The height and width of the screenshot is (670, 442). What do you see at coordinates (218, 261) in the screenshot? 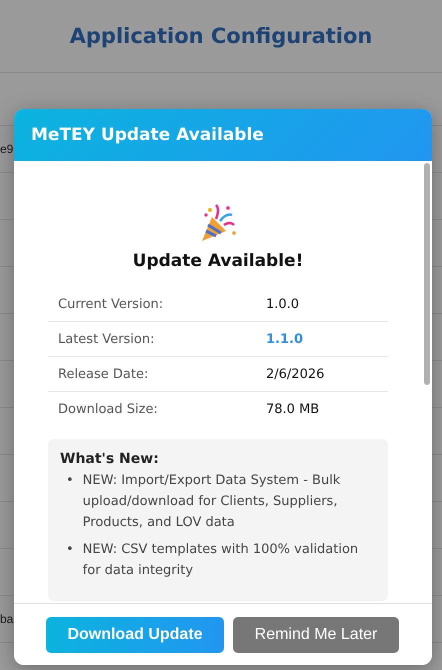
I see `update-heading: Update Available!` at bounding box center [218, 261].